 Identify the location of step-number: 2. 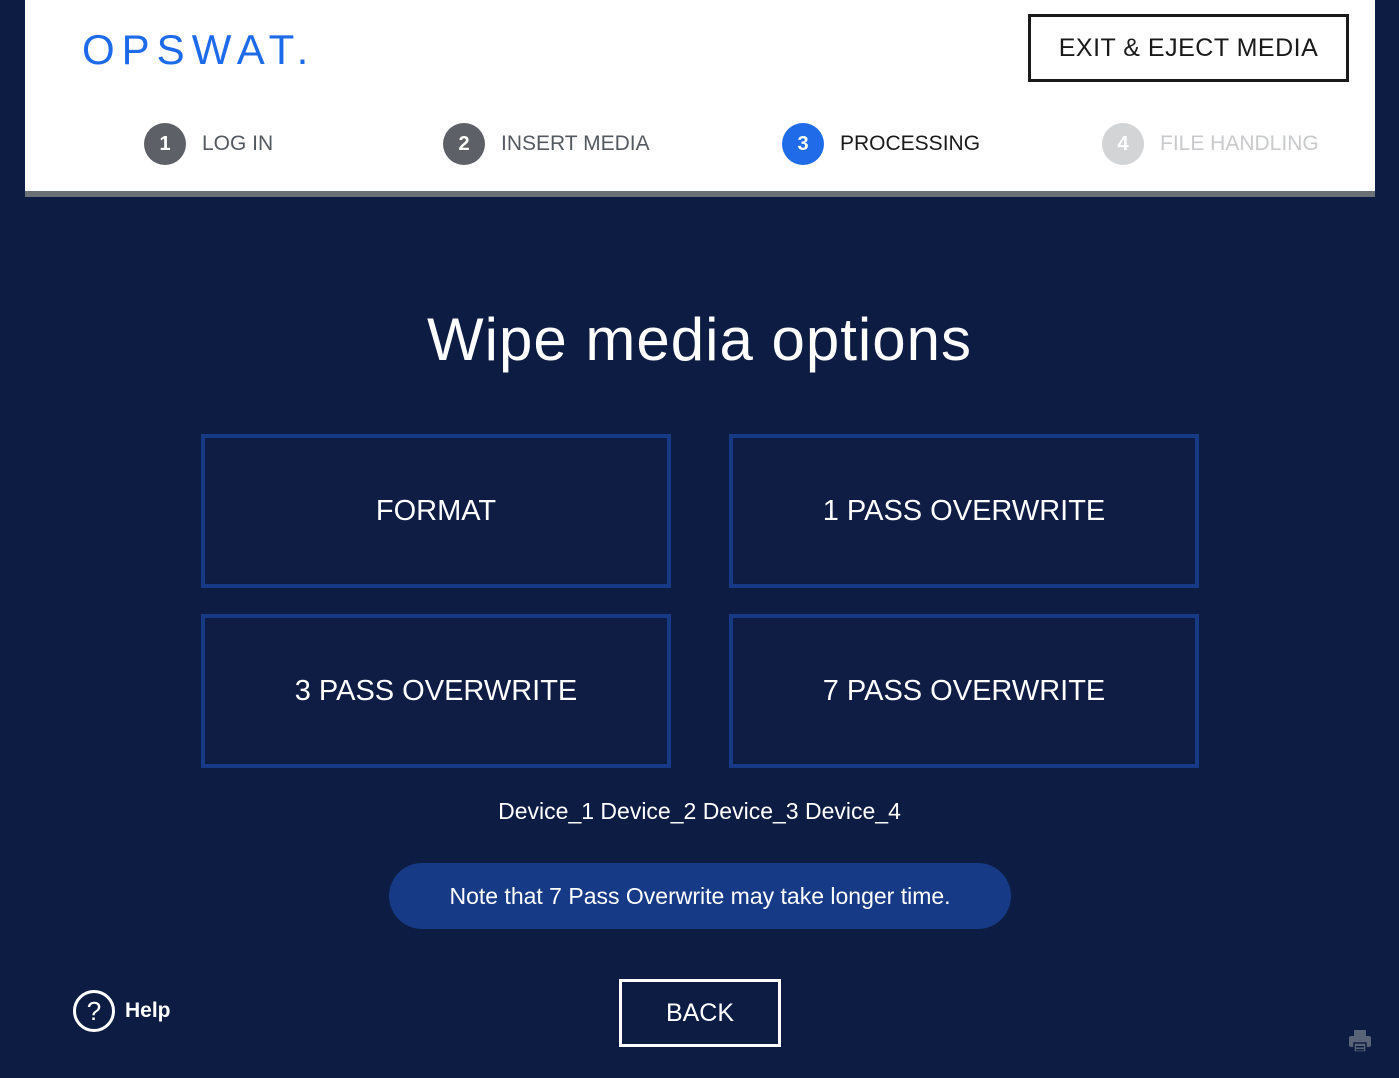
(464, 144).